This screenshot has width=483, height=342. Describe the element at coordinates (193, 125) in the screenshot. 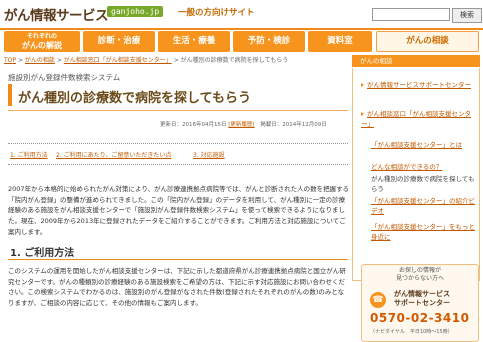

I see `updated-date: 更新日：2016年04月15日` at that location.